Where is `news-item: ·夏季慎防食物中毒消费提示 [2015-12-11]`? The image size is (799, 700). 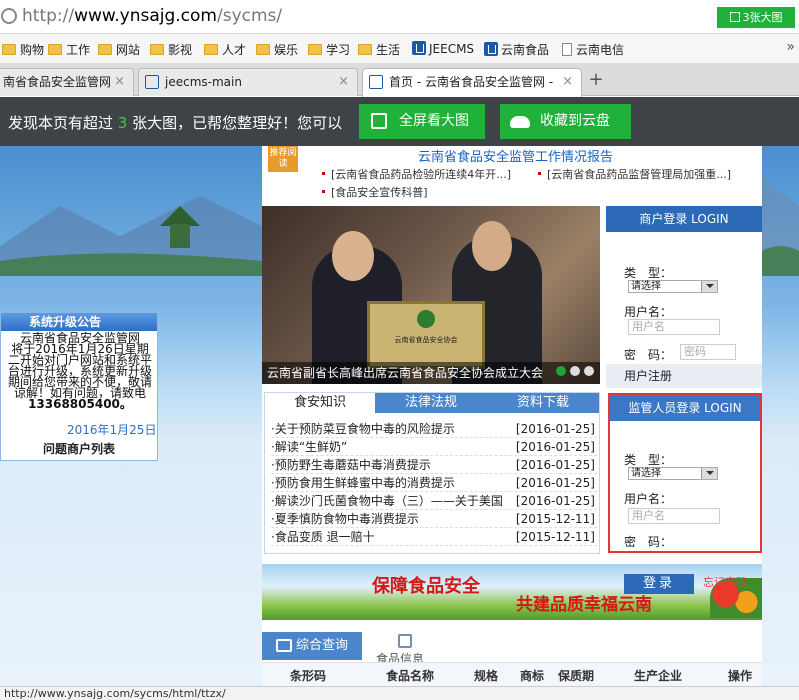 news-item: ·夏季慎防食物中毒消费提示 [2015-12-11] is located at coordinates (434, 519).